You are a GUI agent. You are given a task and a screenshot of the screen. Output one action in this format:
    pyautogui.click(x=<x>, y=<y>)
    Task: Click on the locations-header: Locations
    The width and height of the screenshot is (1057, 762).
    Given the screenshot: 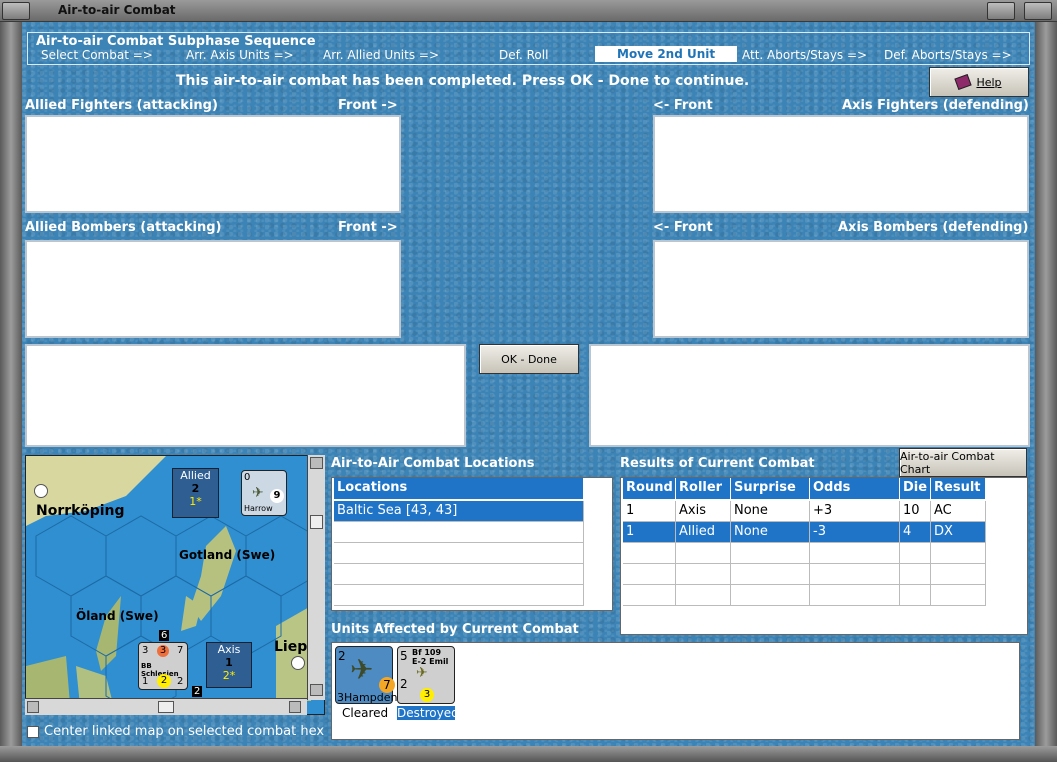 What is the action you would take?
    pyautogui.click(x=459, y=488)
    